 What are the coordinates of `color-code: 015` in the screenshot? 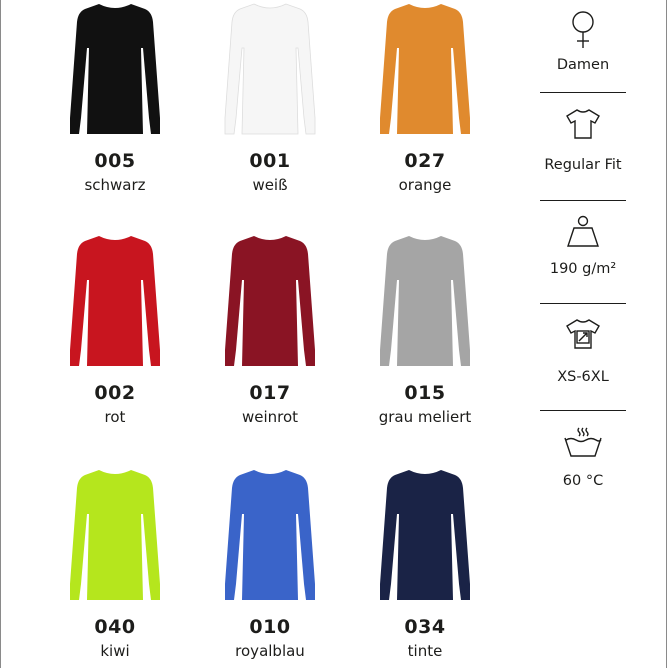 It's located at (425, 393).